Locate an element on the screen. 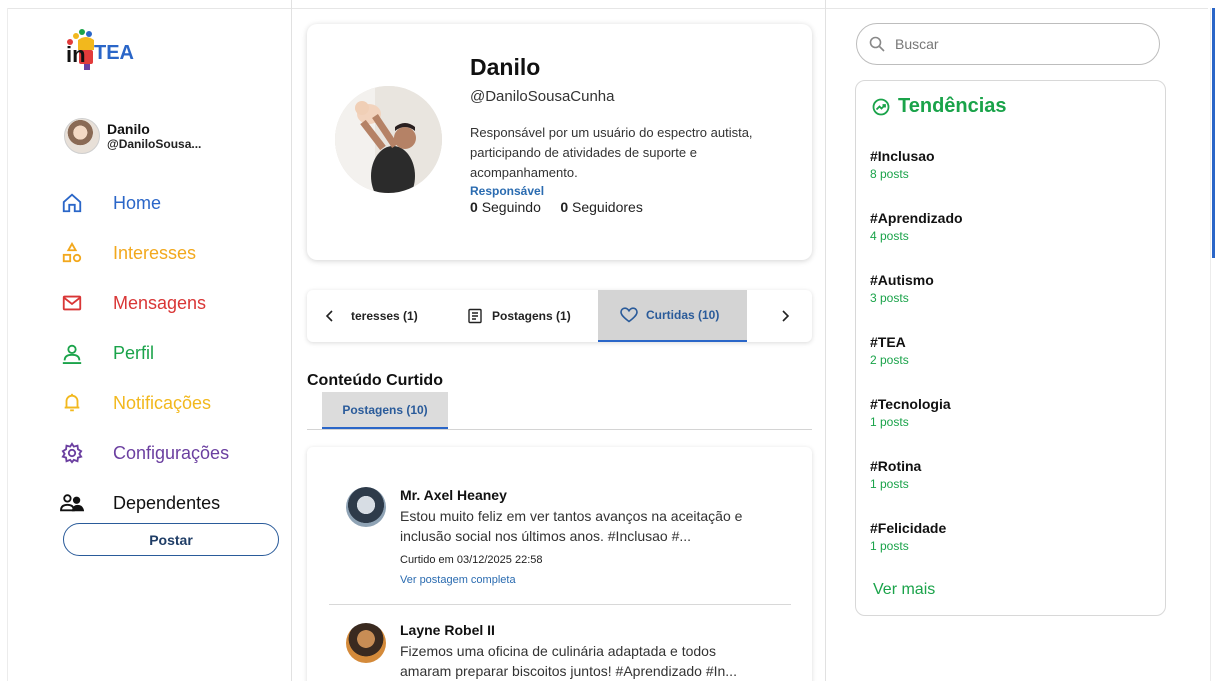  trend-tag: #Tecnologia is located at coordinates (910, 404).